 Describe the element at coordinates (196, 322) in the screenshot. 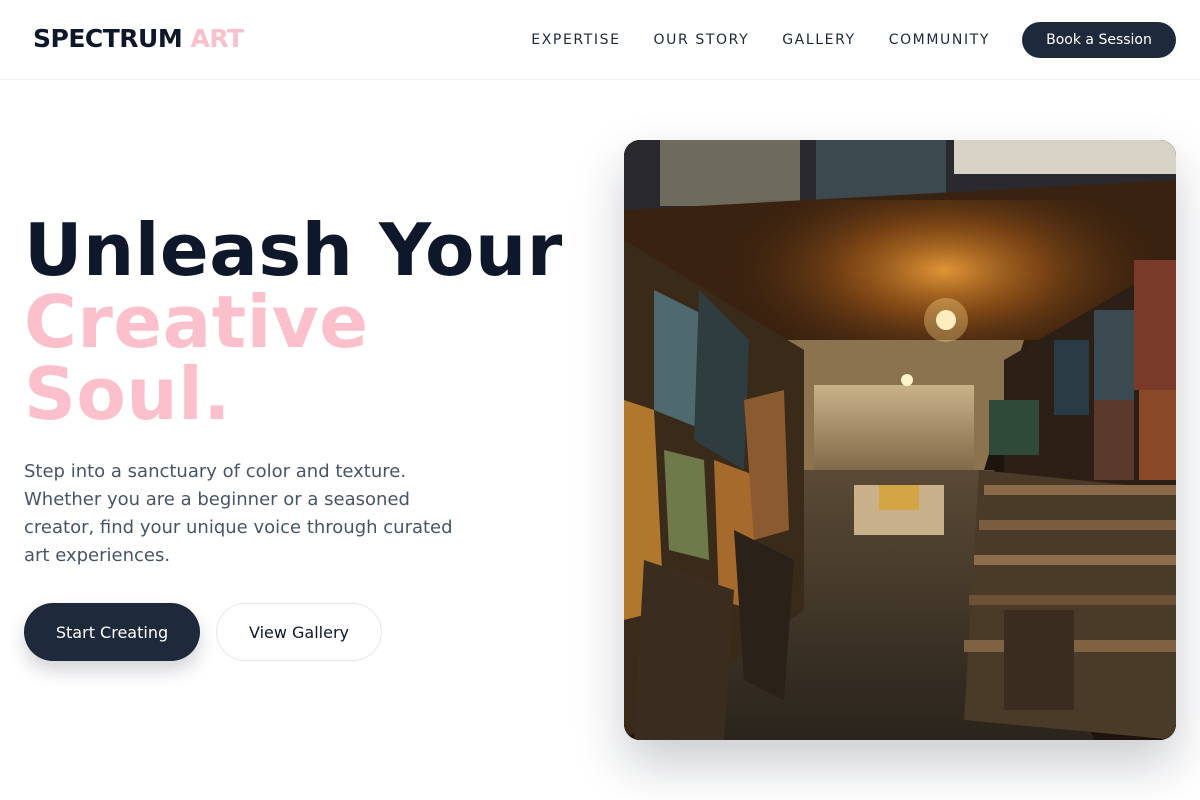

I see `headline-line-2: Creative` at that location.